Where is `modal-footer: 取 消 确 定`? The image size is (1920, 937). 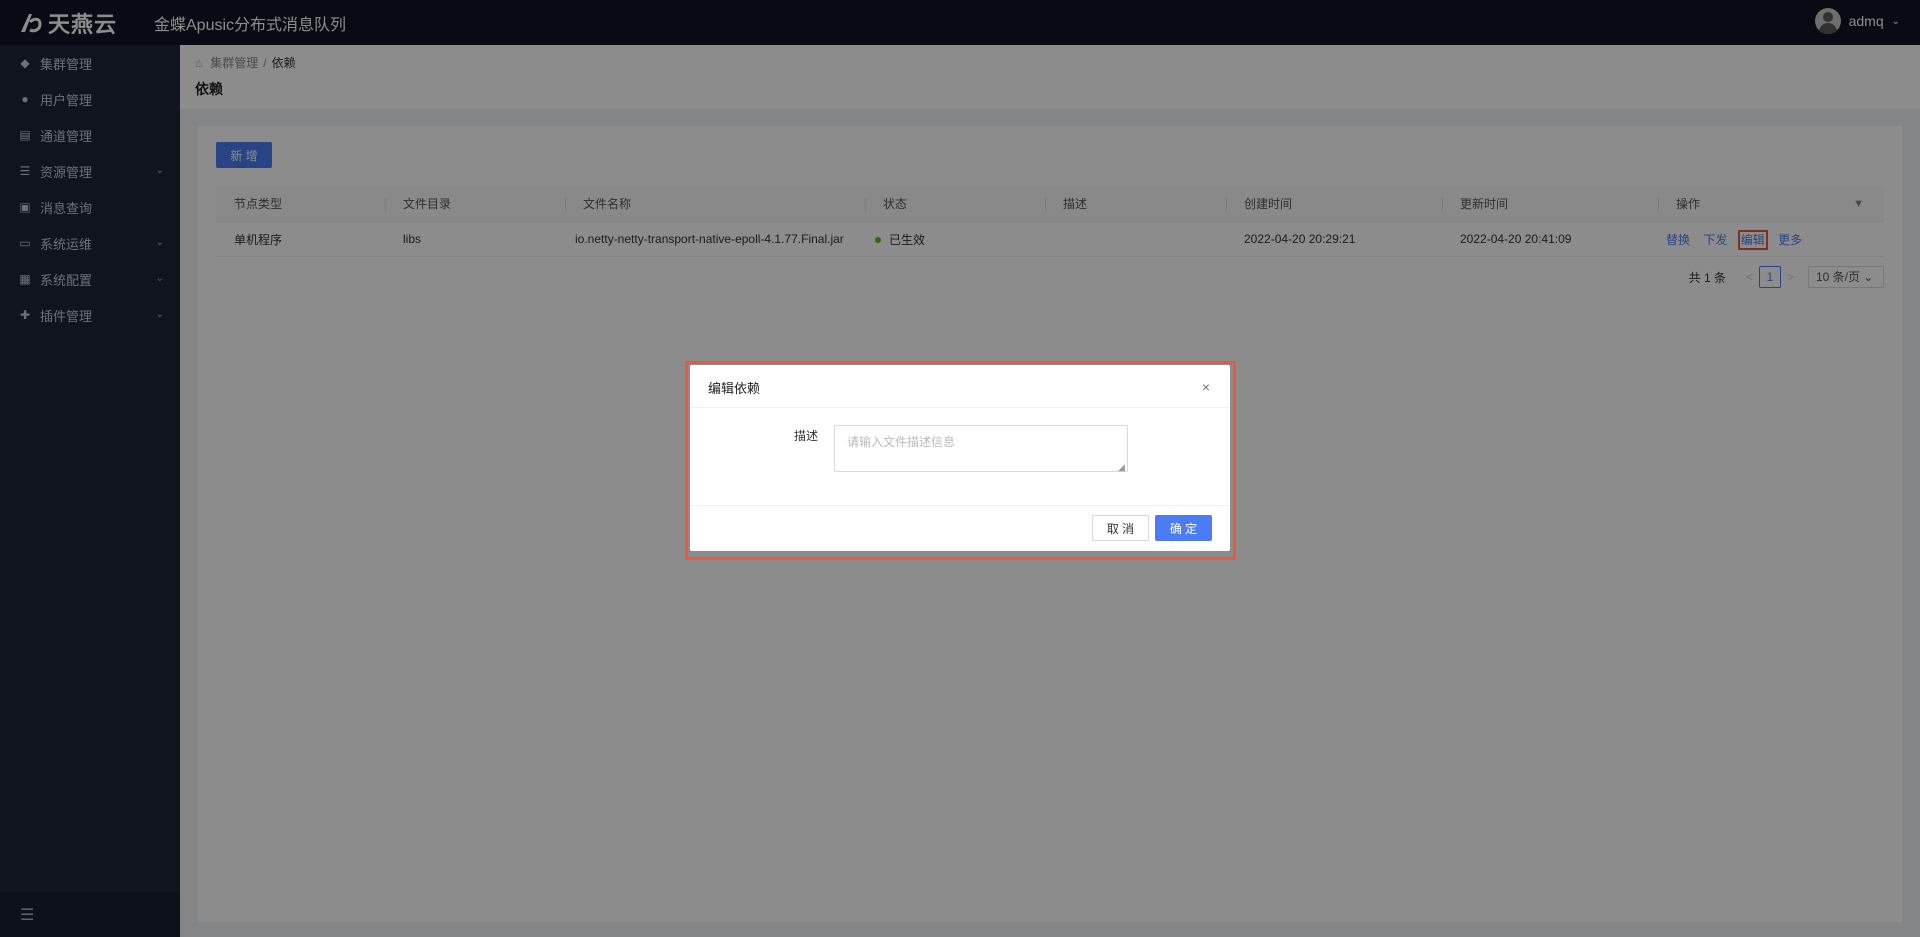
modal-footer: 取 消 确 定 is located at coordinates (960, 528).